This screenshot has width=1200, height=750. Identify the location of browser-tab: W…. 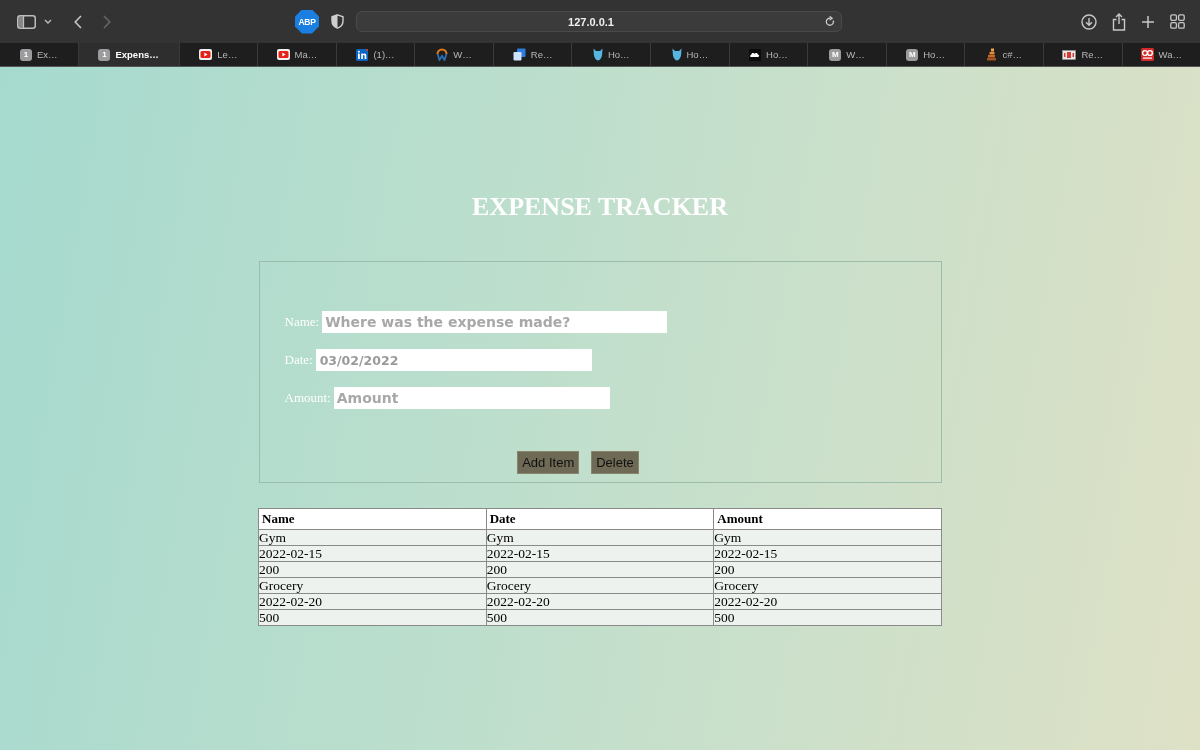
(453, 54).